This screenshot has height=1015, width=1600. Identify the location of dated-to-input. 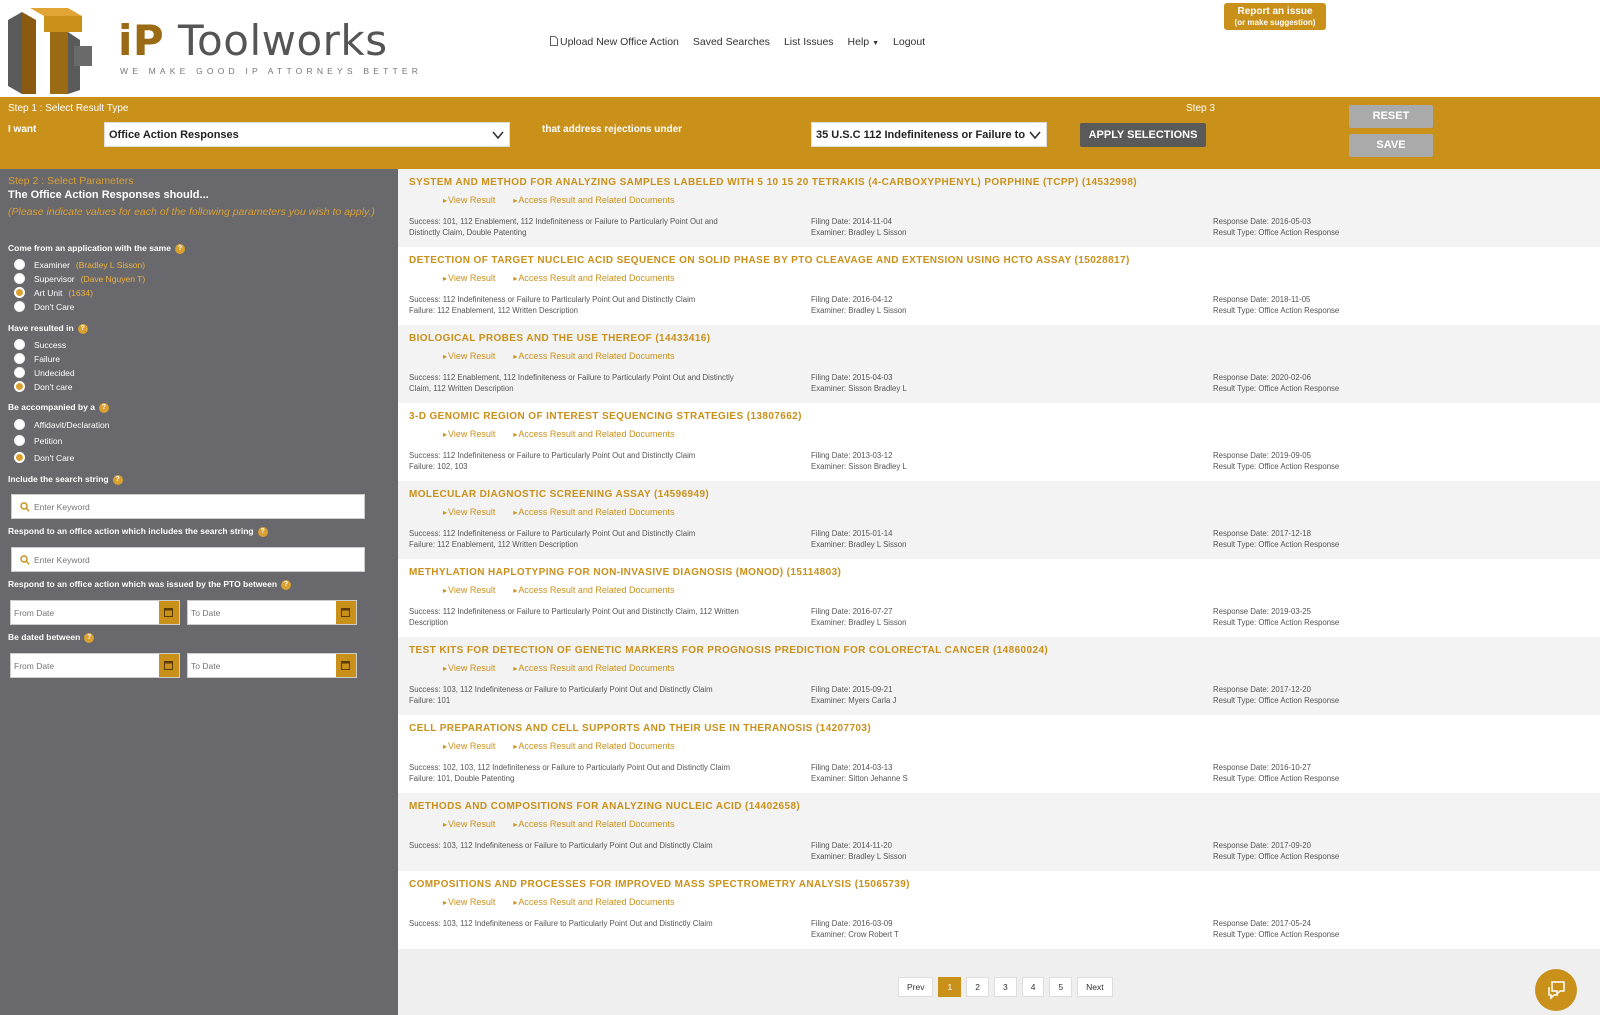
(261, 666).